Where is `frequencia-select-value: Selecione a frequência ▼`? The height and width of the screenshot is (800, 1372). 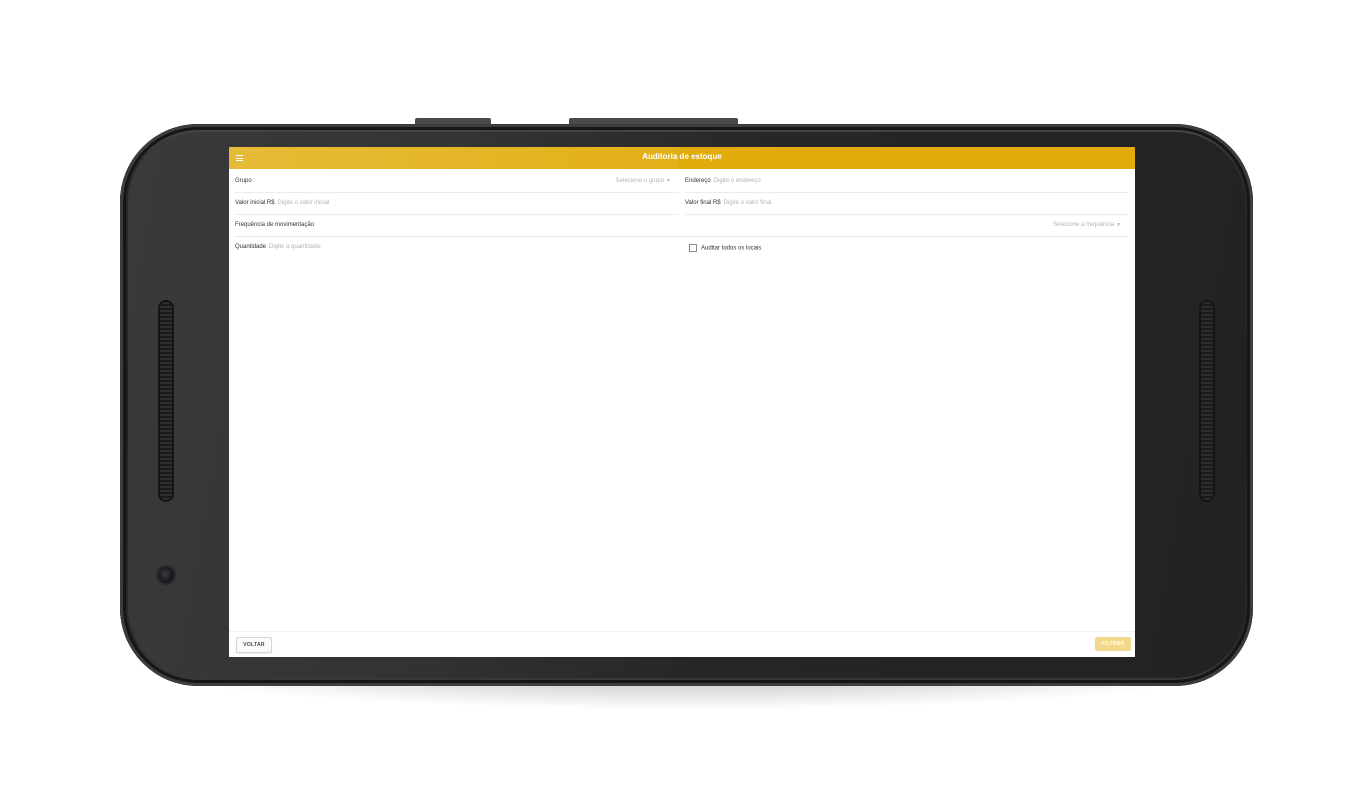
frequencia-select-value: Selecione a frequência ▼ is located at coordinates (1087, 225).